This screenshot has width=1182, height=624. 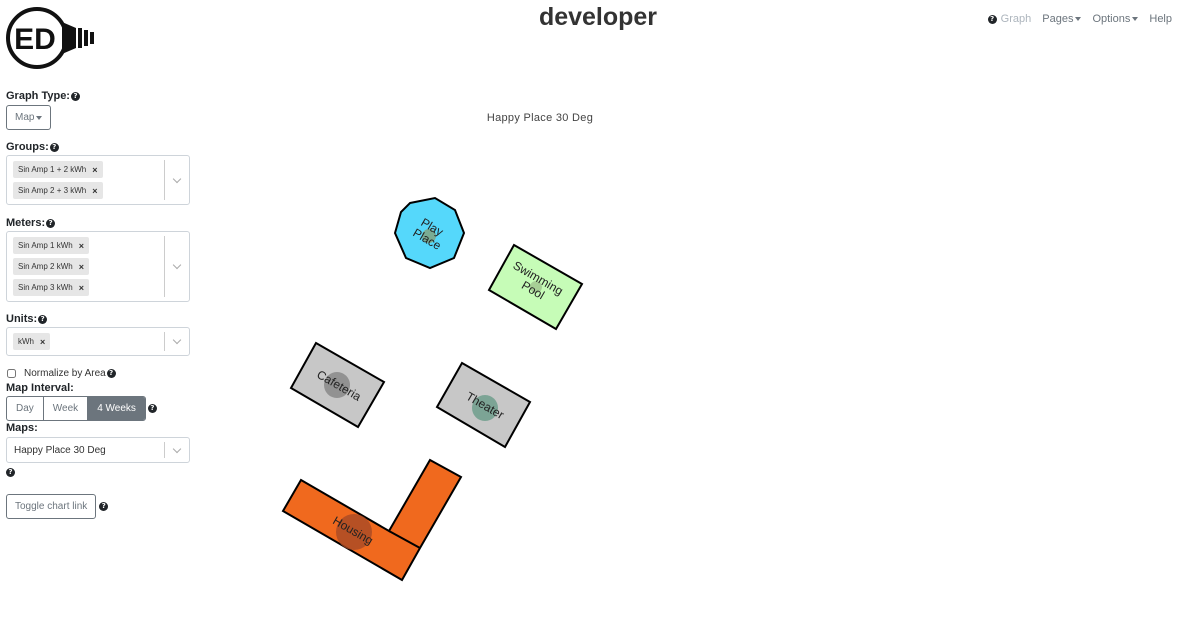 I want to click on building-theater: Theater, so click(x=483, y=405).